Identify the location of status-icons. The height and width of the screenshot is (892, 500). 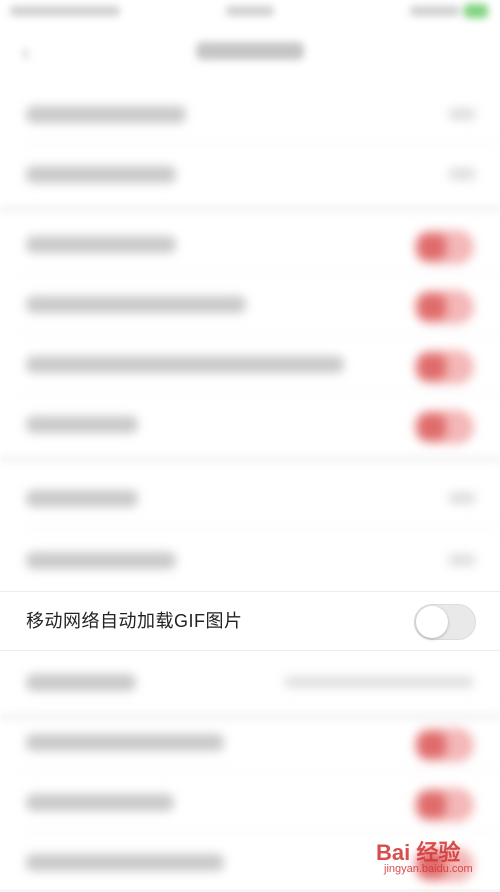
(435, 11).